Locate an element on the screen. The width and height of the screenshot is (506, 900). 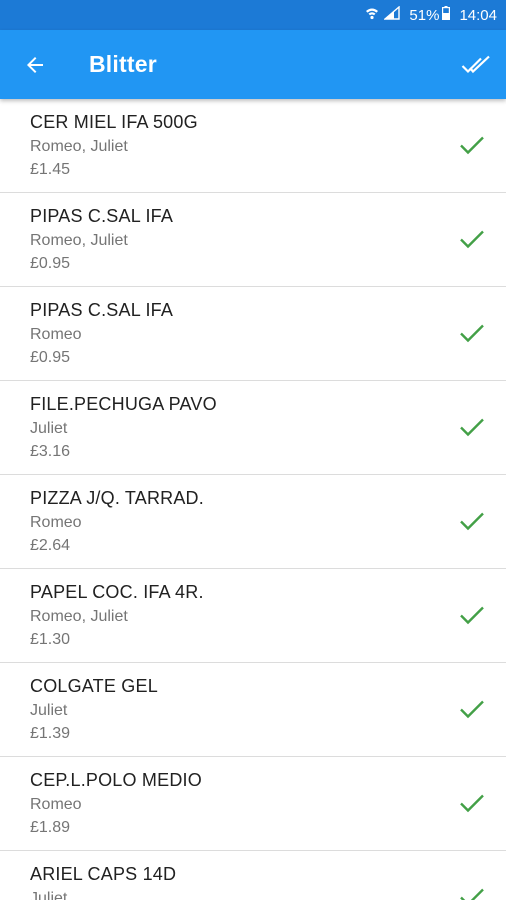
list-item: CEP.L.POLO MEDIO Romeo £1.89 is located at coordinates (253, 804).